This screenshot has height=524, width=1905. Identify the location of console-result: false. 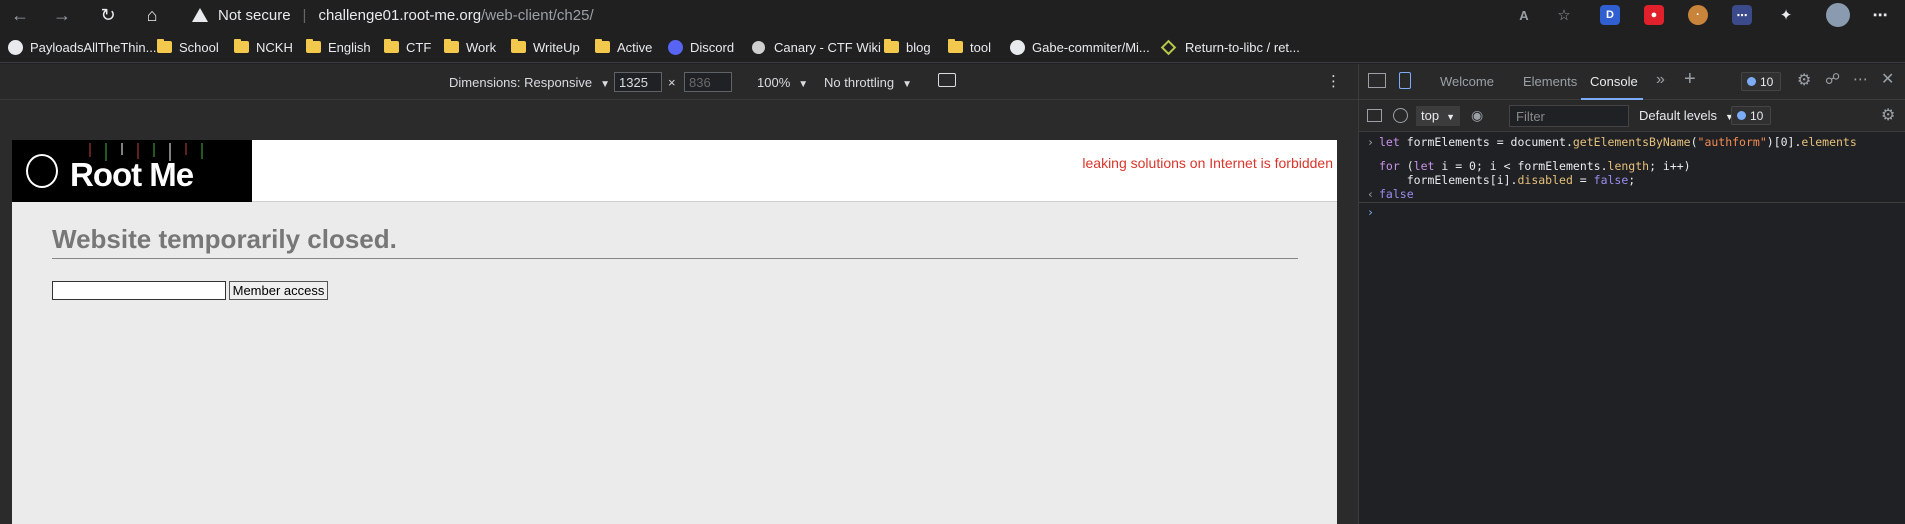
(1396, 194).